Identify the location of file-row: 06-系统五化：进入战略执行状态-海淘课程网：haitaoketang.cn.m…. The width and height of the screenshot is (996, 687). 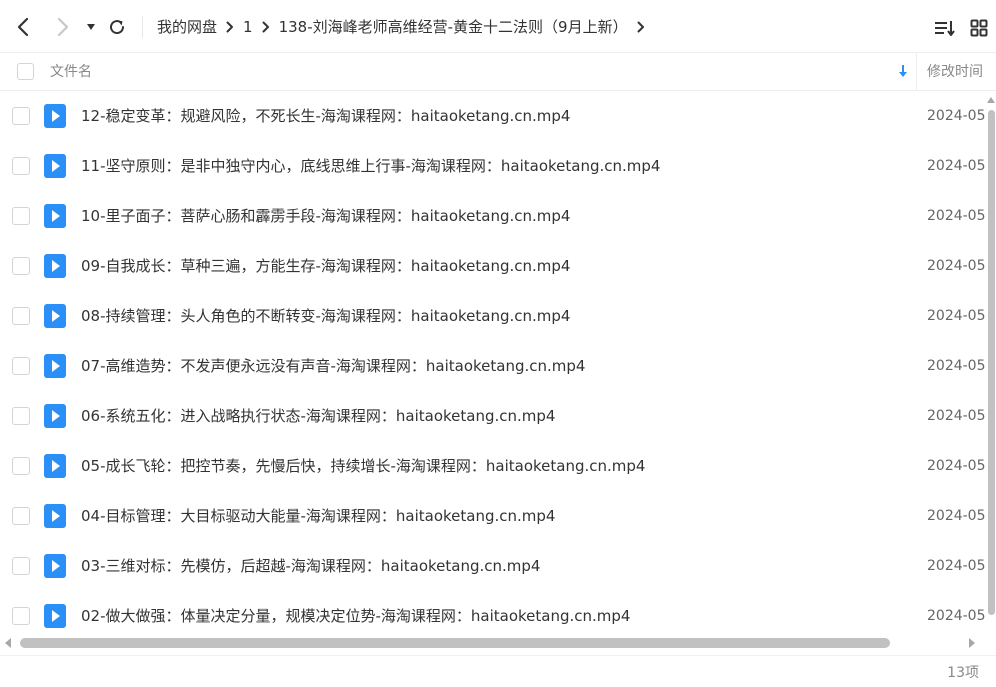
(493, 416).